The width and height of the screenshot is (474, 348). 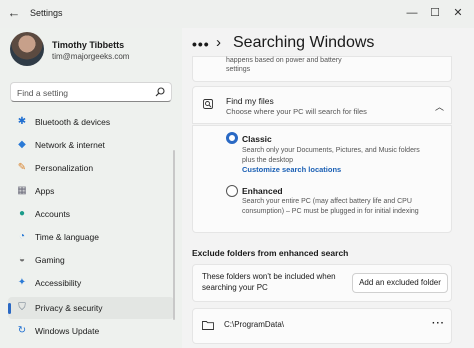 I want to click on sidebar-item-label: Accounts, so click(x=52, y=214).